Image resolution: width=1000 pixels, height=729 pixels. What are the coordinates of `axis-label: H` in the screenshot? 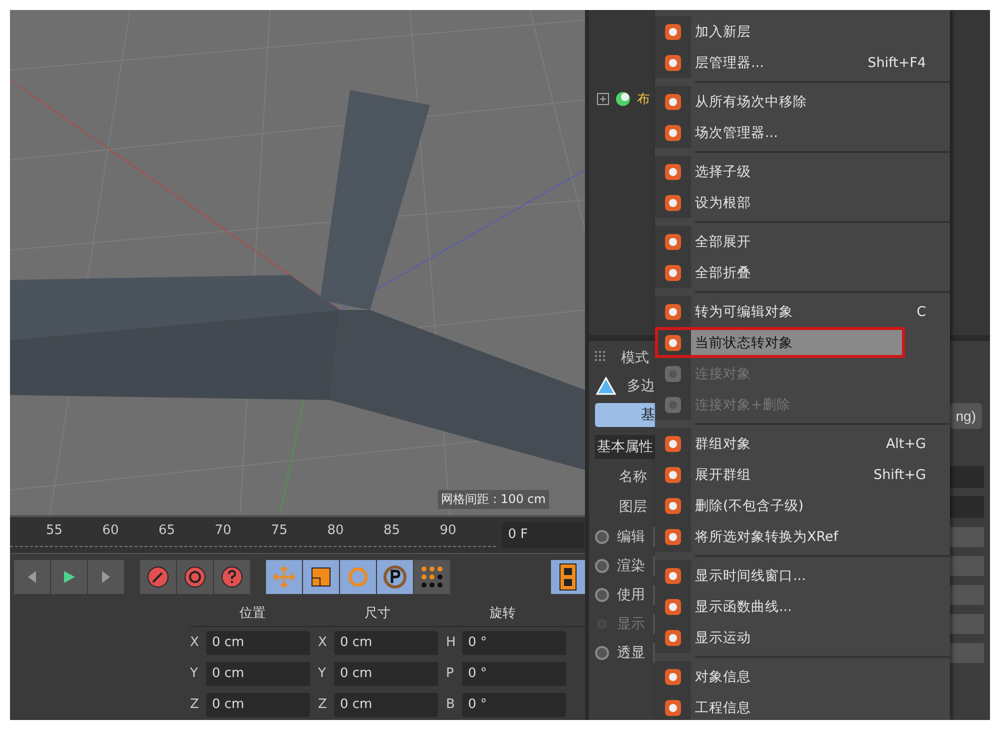 It's located at (451, 642).